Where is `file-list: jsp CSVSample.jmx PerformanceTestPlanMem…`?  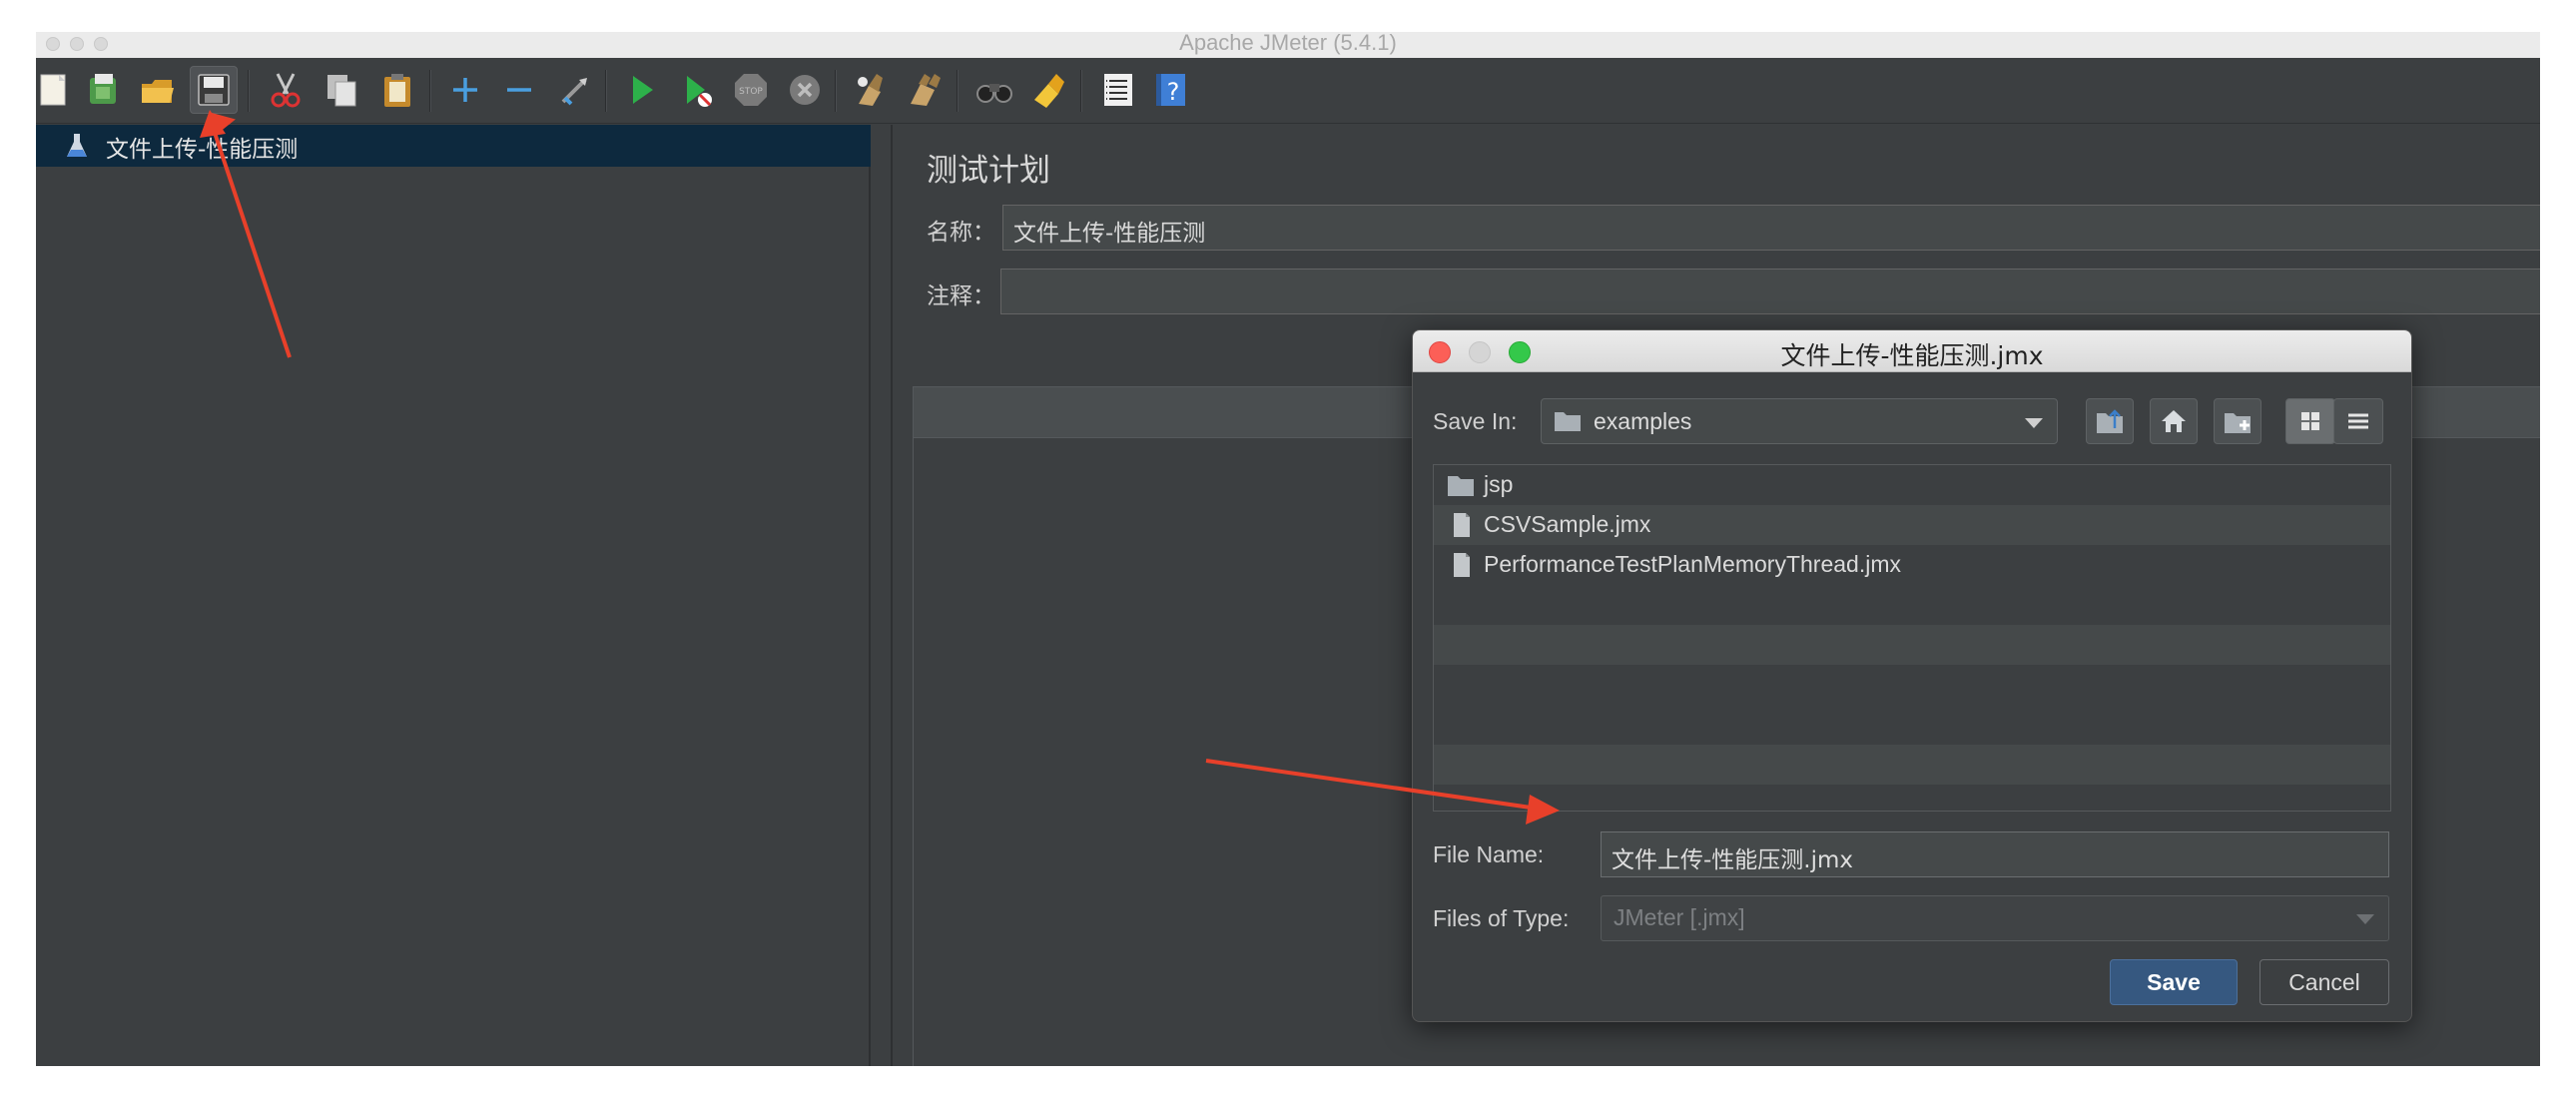 file-list: jsp CSVSample.jmx PerformanceTestPlanMem… is located at coordinates (1912, 638).